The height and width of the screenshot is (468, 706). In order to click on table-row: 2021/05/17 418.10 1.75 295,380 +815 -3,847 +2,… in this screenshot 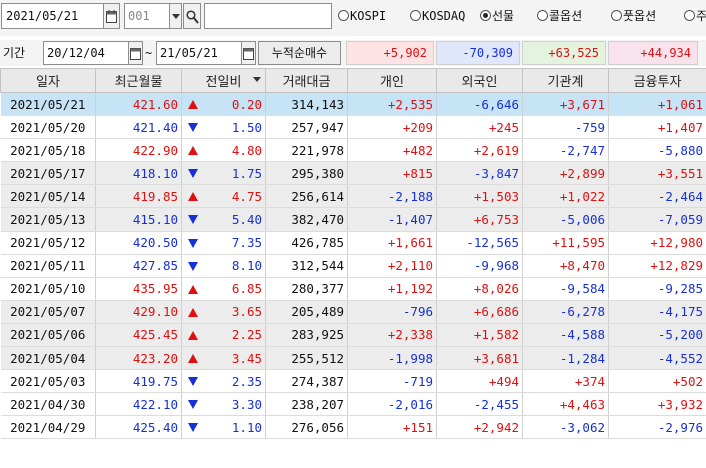, I will do `click(353, 173)`.